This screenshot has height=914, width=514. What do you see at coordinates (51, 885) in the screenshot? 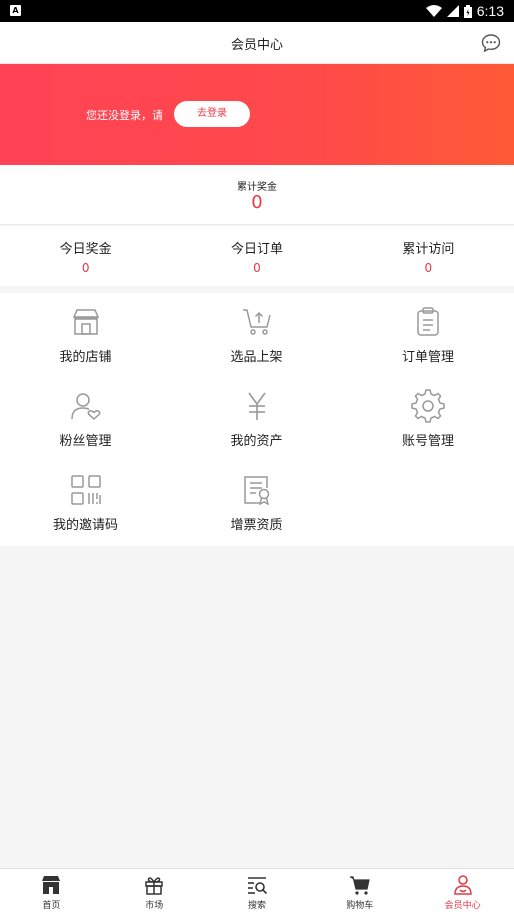
I see `home-store-icon` at bounding box center [51, 885].